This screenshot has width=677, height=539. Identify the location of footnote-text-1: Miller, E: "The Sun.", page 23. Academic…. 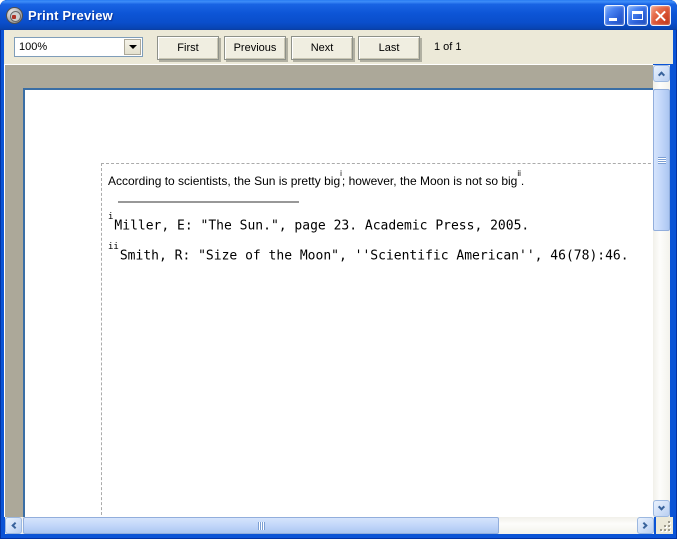
(322, 226).